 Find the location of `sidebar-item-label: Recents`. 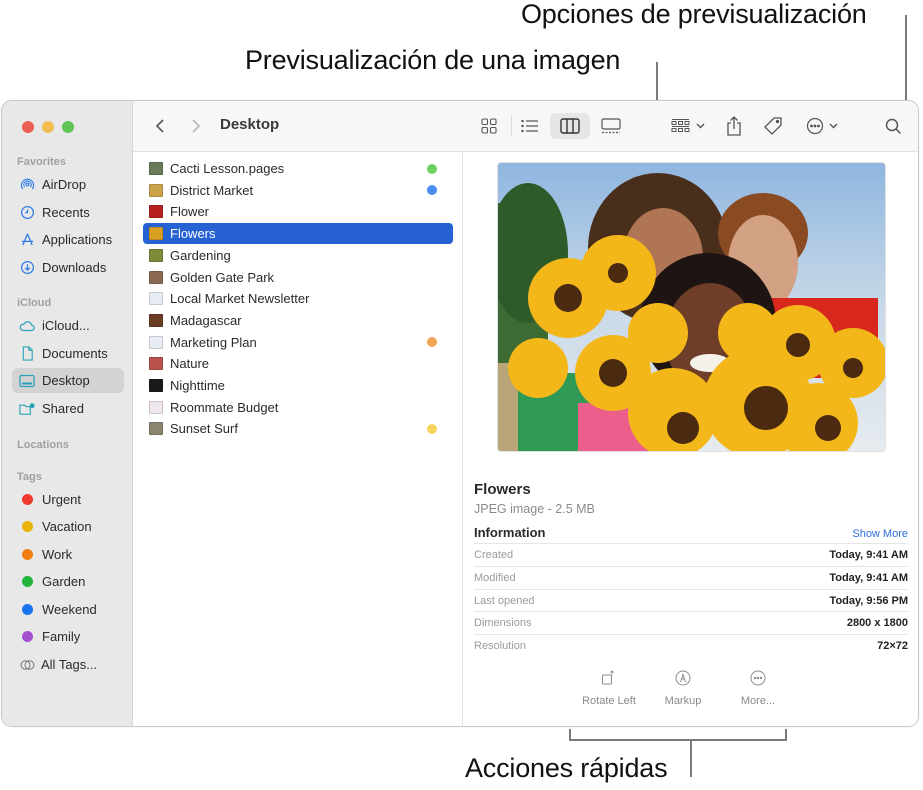

sidebar-item-label: Recents is located at coordinates (66, 212).